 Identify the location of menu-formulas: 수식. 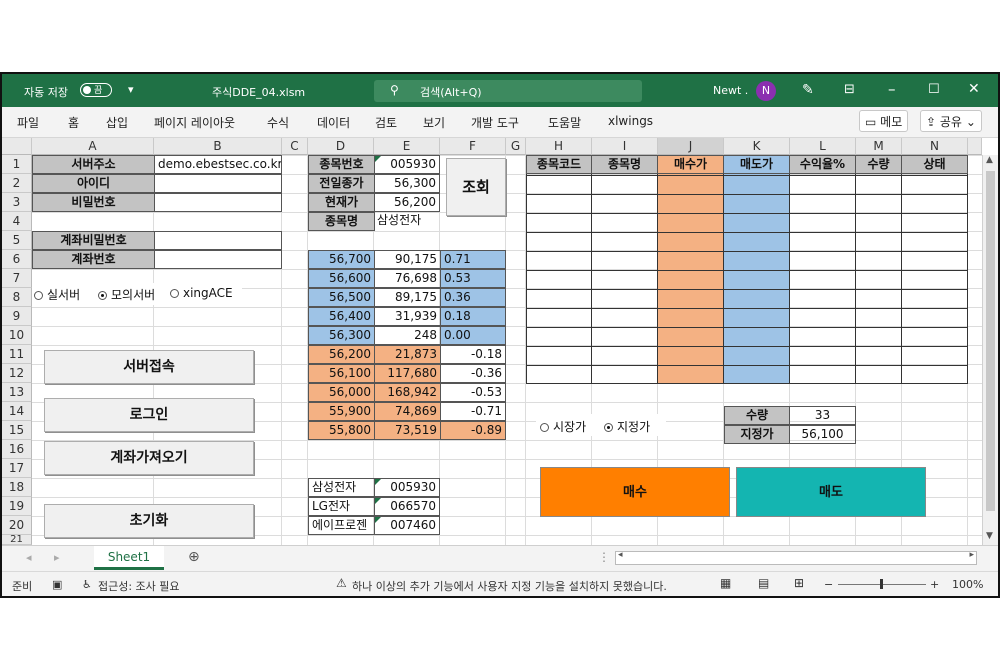
(278, 122).